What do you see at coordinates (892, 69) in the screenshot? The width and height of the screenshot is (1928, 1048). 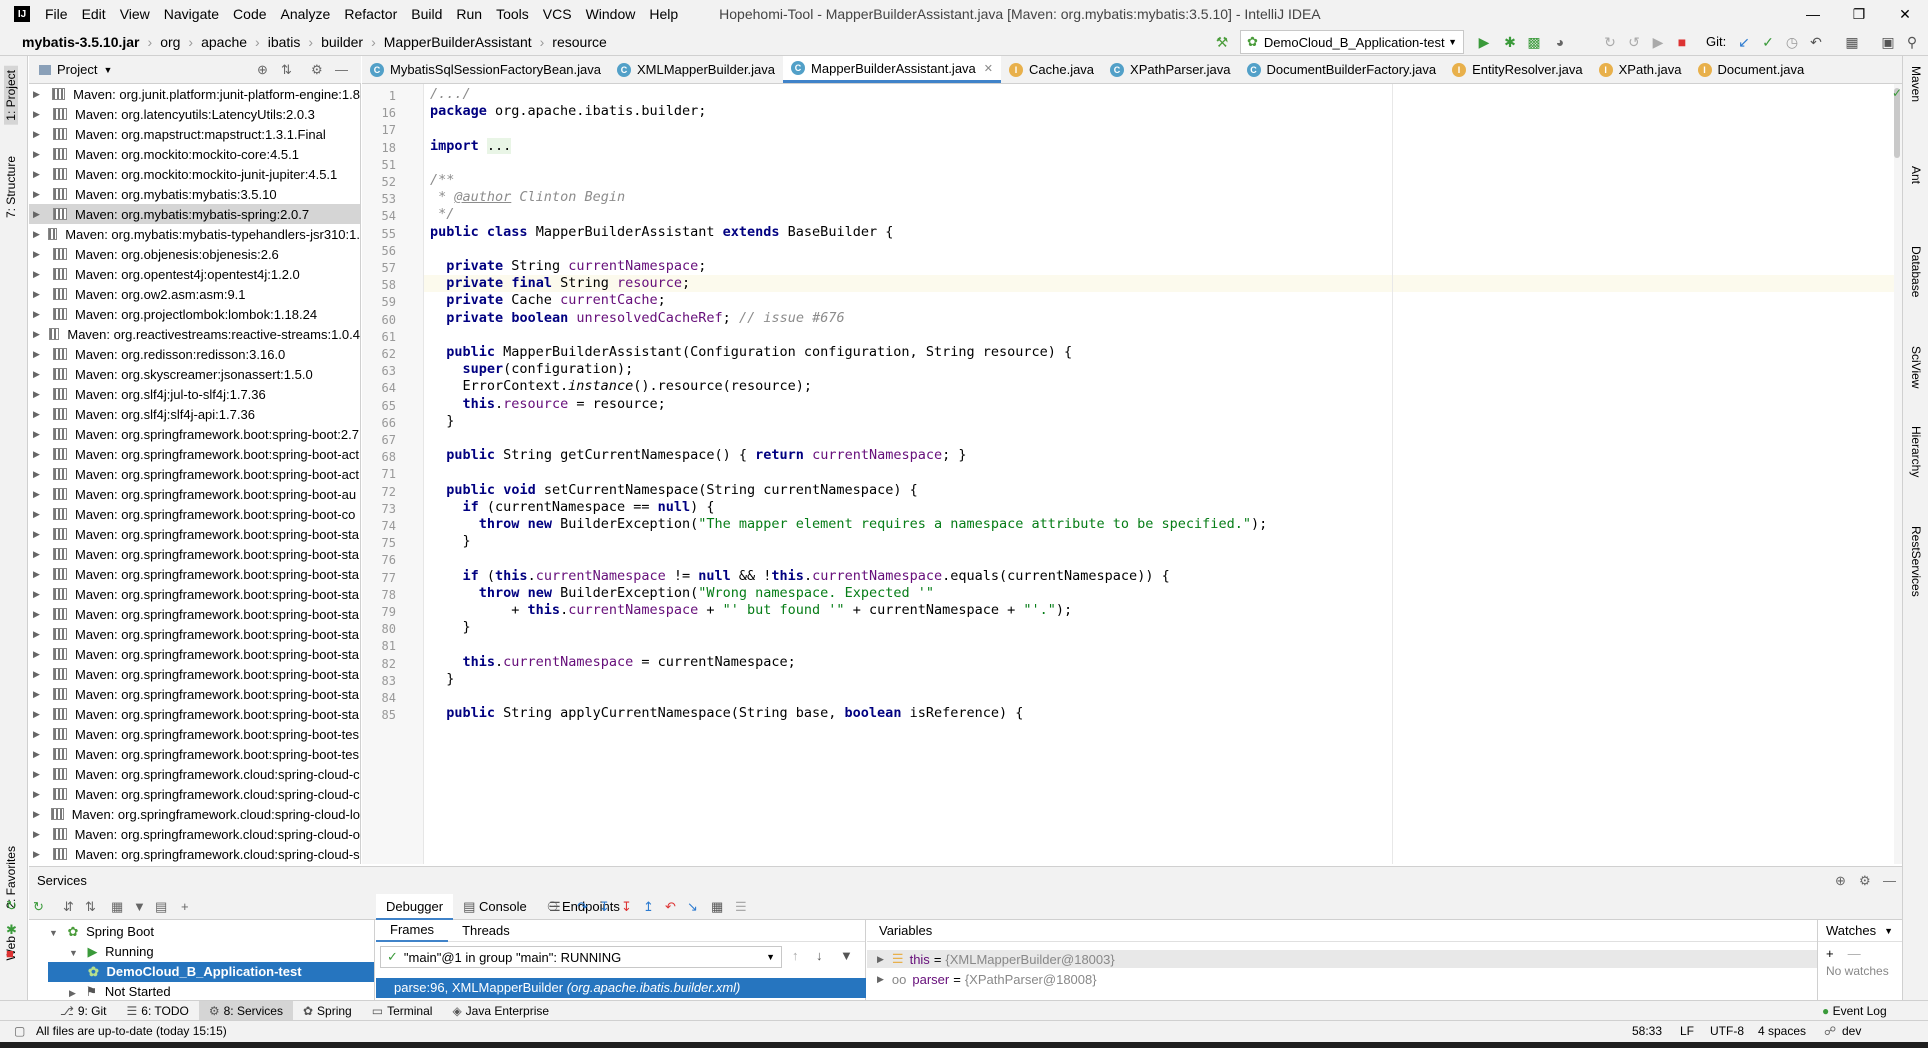 I see `tab-mapperbuilderassistant: C MapperBuilderAssistant.java ✕` at bounding box center [892, 69].